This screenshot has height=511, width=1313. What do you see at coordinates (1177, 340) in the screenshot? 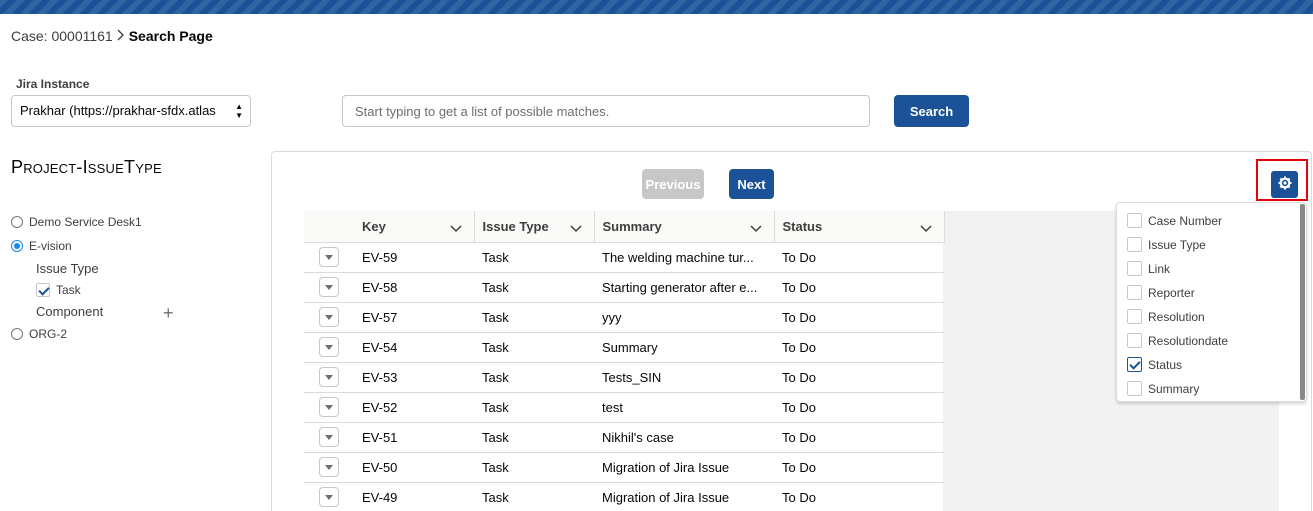
I see `column-option-resolutiondate: Resolutiondate` at bounding box center [1177, 340].